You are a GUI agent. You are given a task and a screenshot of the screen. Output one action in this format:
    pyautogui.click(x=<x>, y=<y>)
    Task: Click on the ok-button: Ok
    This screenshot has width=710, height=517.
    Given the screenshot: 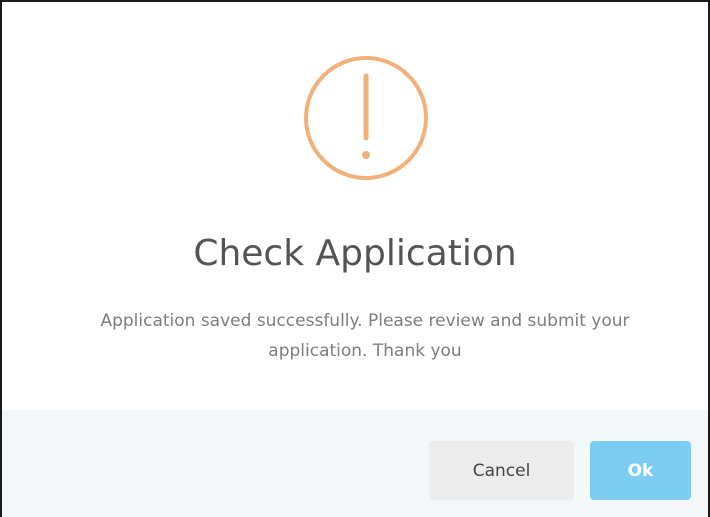 What is the action you would take?
    pyautogui.click(x=640, y=470)
    